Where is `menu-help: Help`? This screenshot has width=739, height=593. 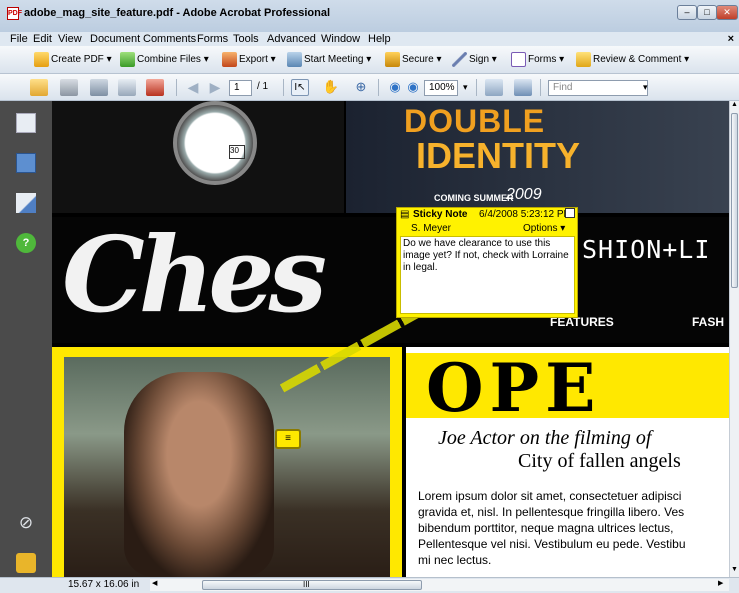
menu-help: Help is located at coordinates (379, 39).